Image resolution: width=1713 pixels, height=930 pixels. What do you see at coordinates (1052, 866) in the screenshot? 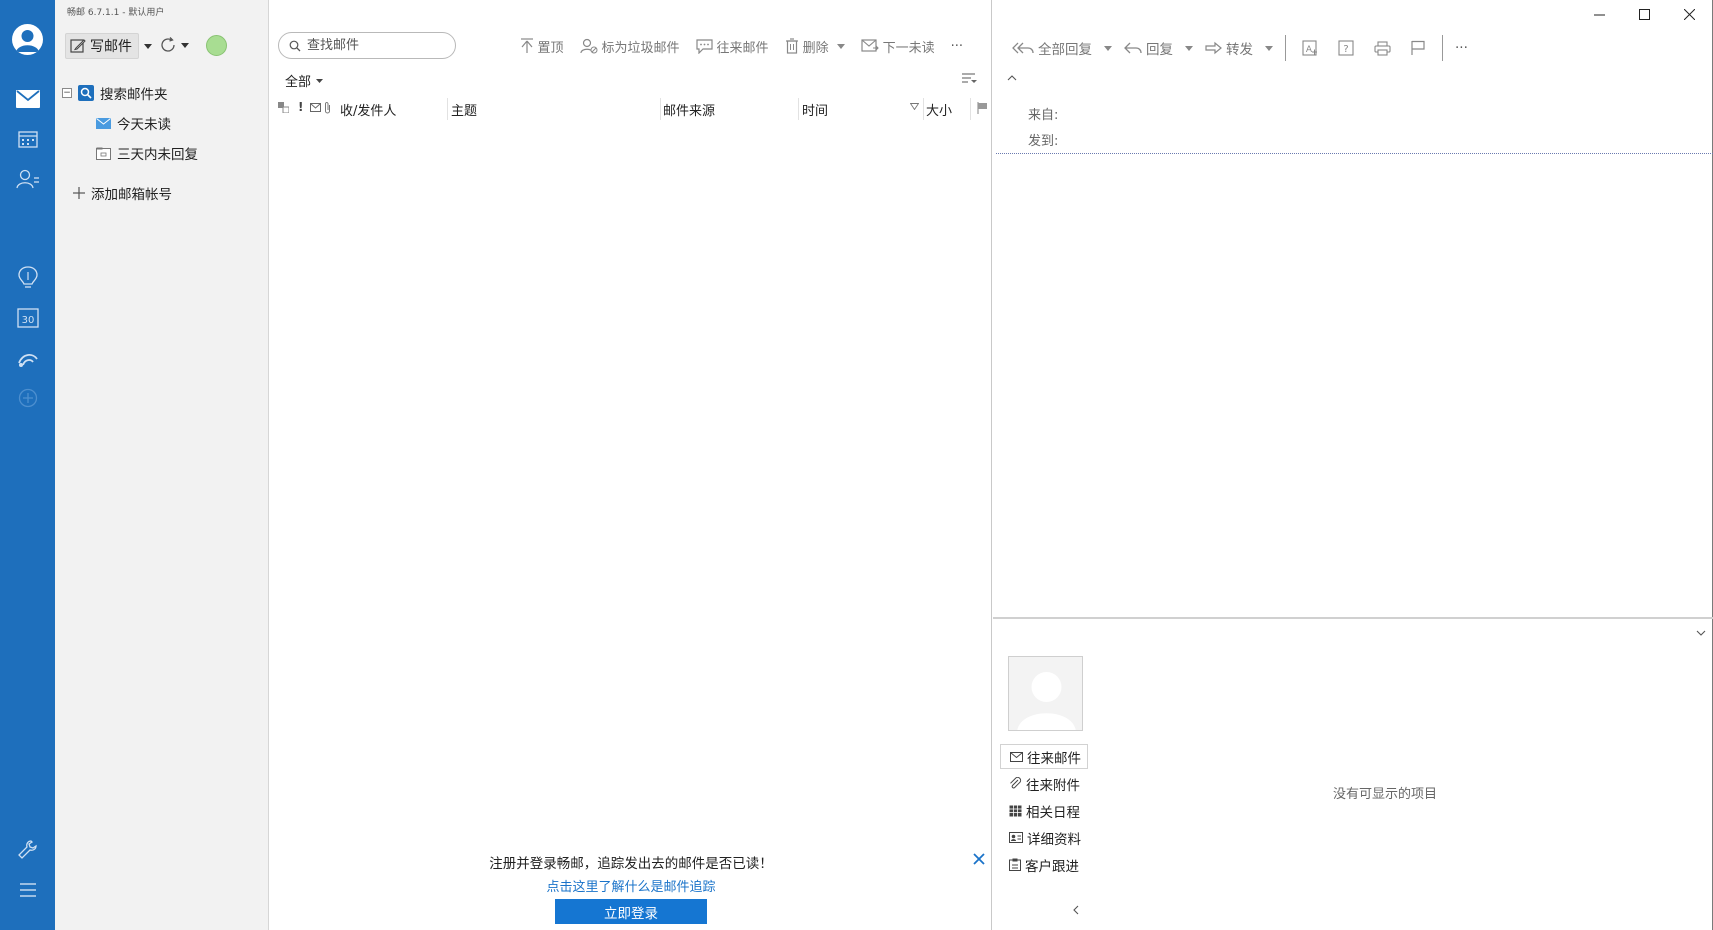
I see `tab-label: 客户跟进` at bounding box center [1052, 866].